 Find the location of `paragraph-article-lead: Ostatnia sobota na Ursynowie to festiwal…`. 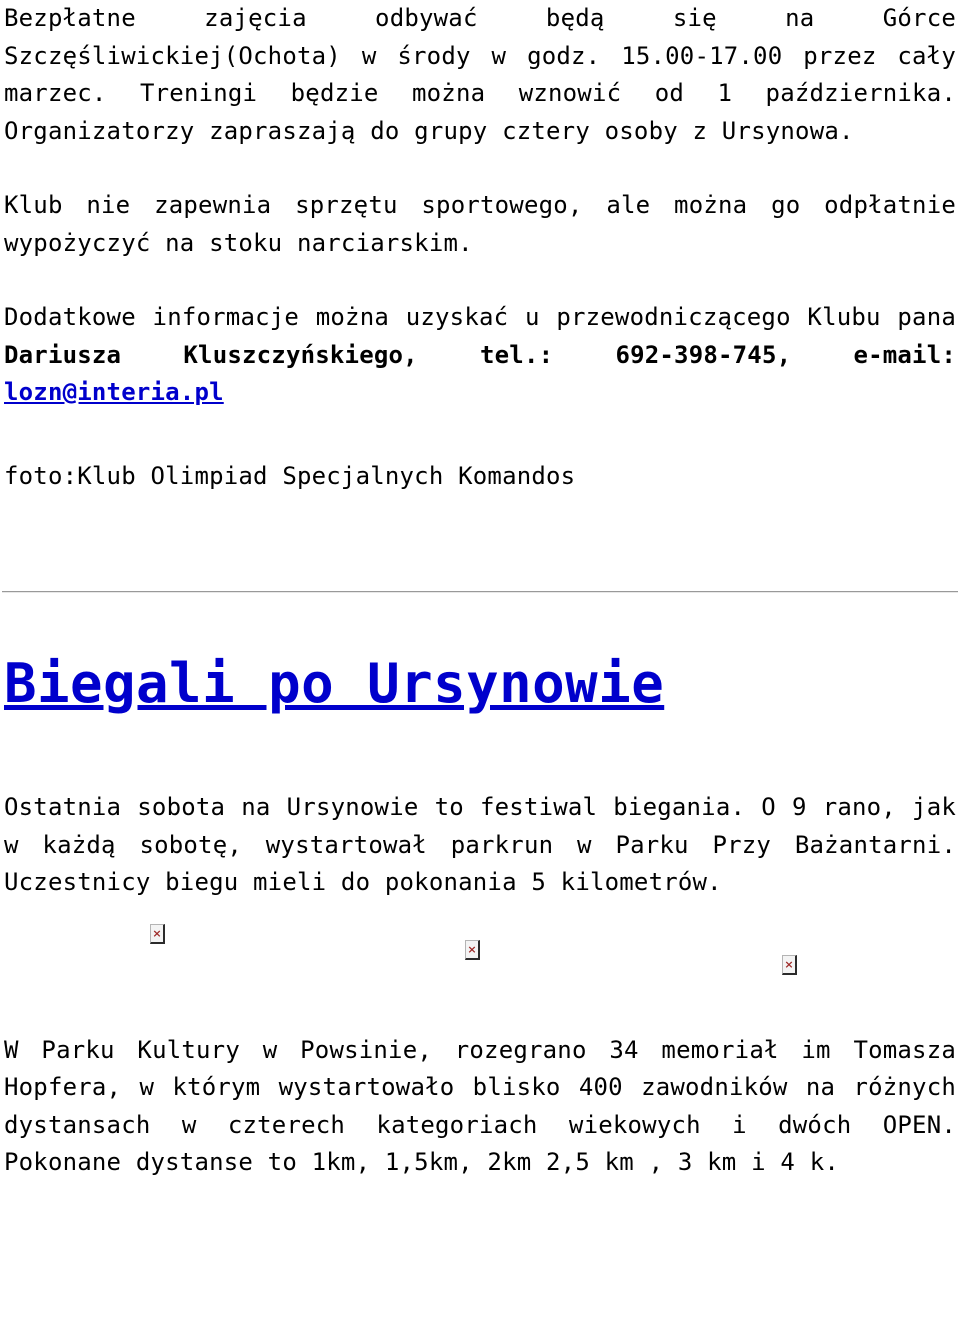

paragraph-article-lead: Ostatnia sobota na Ursynowie to festiwal… is located at coordinates (480, 844).